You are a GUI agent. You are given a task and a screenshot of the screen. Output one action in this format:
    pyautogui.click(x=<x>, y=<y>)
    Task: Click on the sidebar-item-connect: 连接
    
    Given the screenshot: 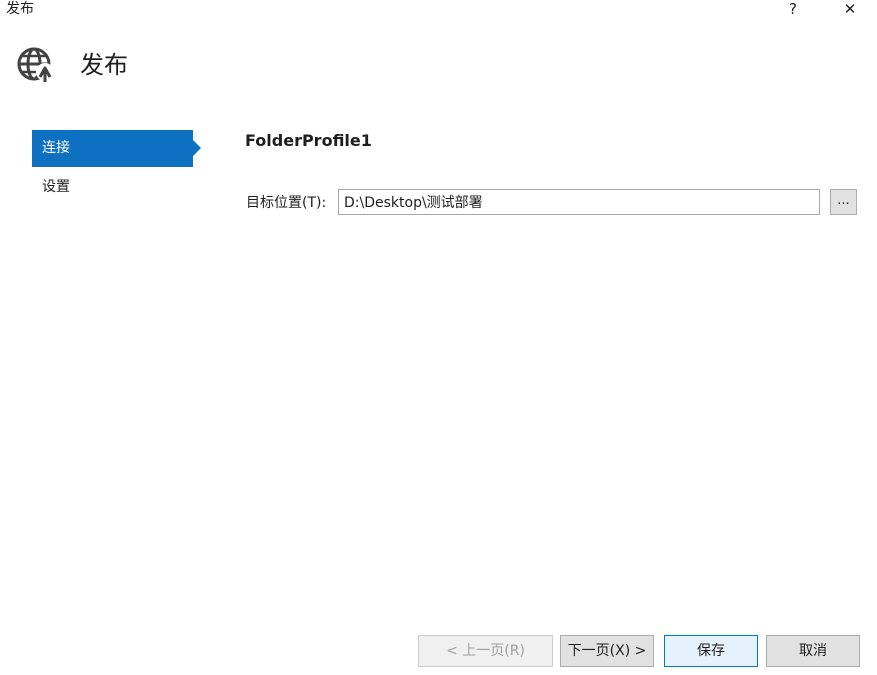 What is the action you would take?
    pyautogui.click(x=116, y=148)
    